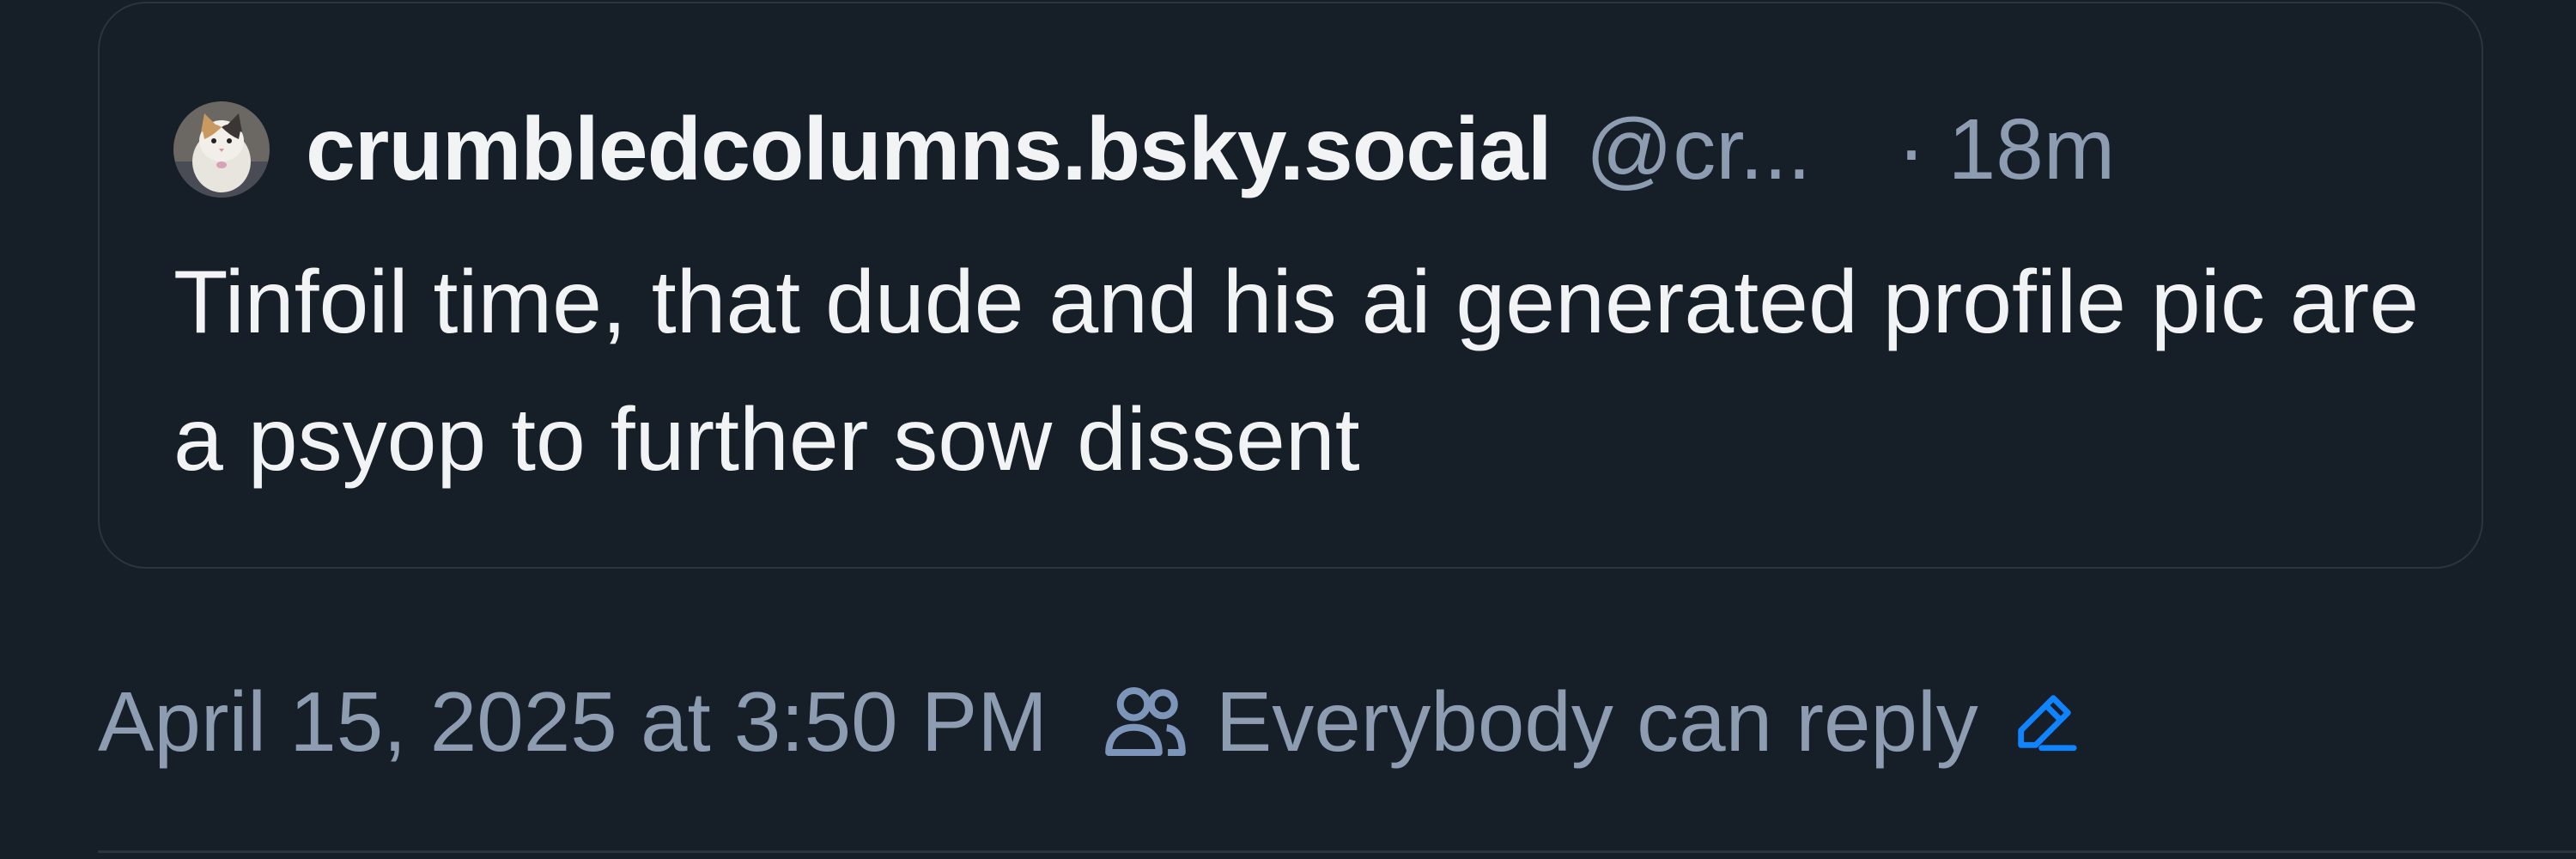  What do you see at coordinates (1145, 722) in the screenshot?
I see `people-icon` at bounding box center [1145, 722].